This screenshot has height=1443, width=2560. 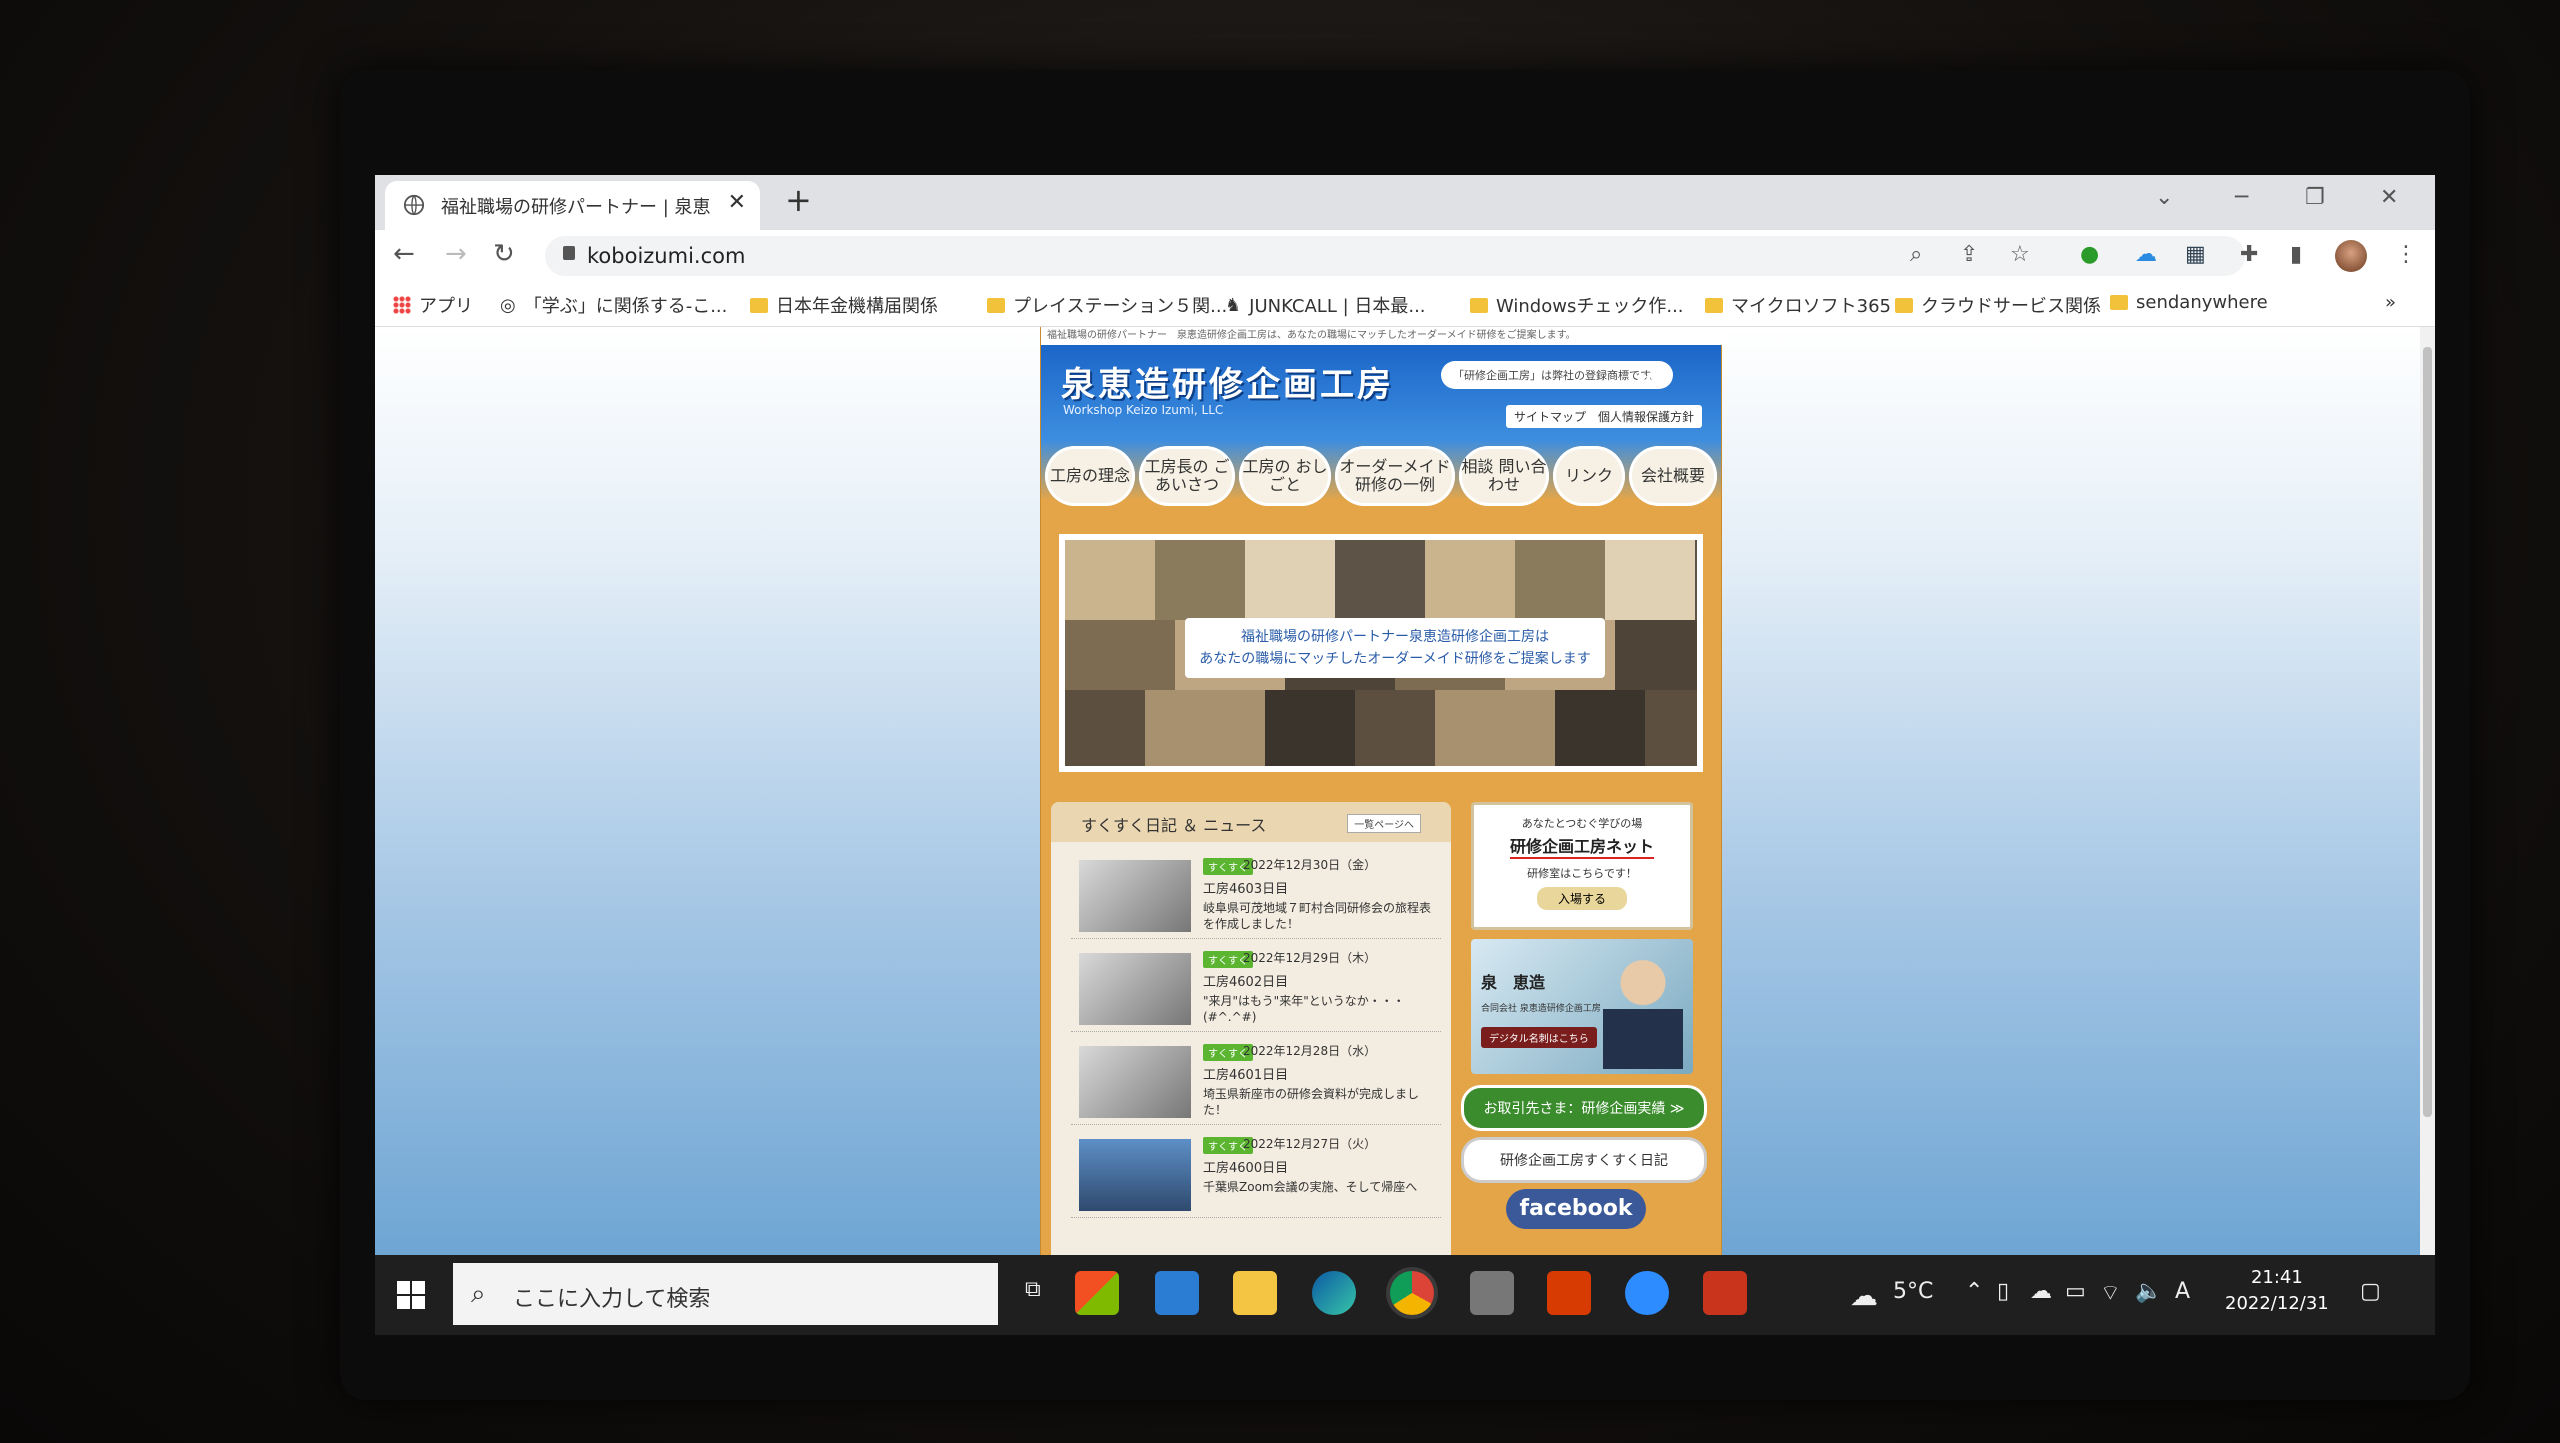 I want to click on chrome-icon, so click(x=1412, y=1293).